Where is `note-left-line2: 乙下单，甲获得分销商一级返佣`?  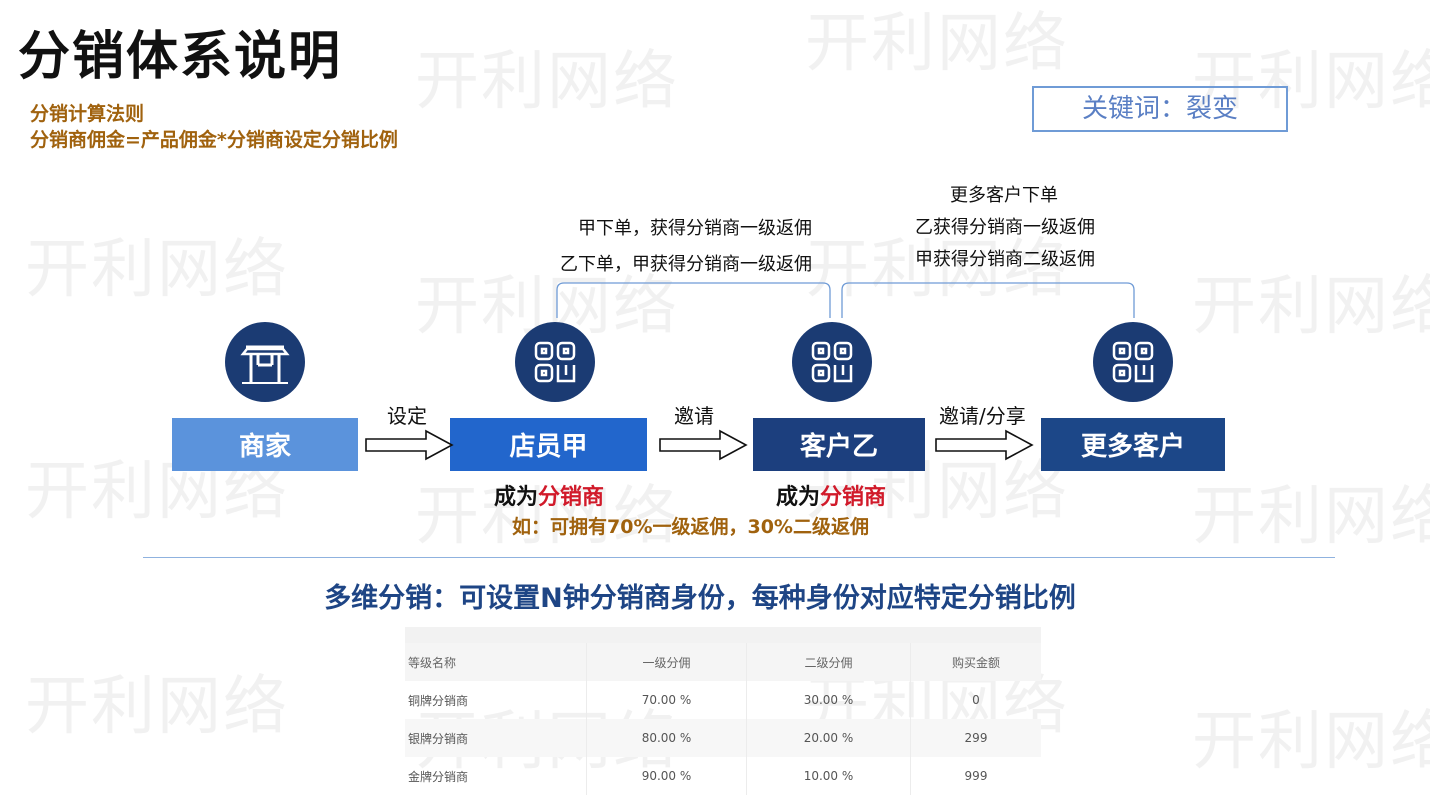
note-left-line2: 乙下单，甲获得分销商一级返佣 is located at coordinates (686, 264).